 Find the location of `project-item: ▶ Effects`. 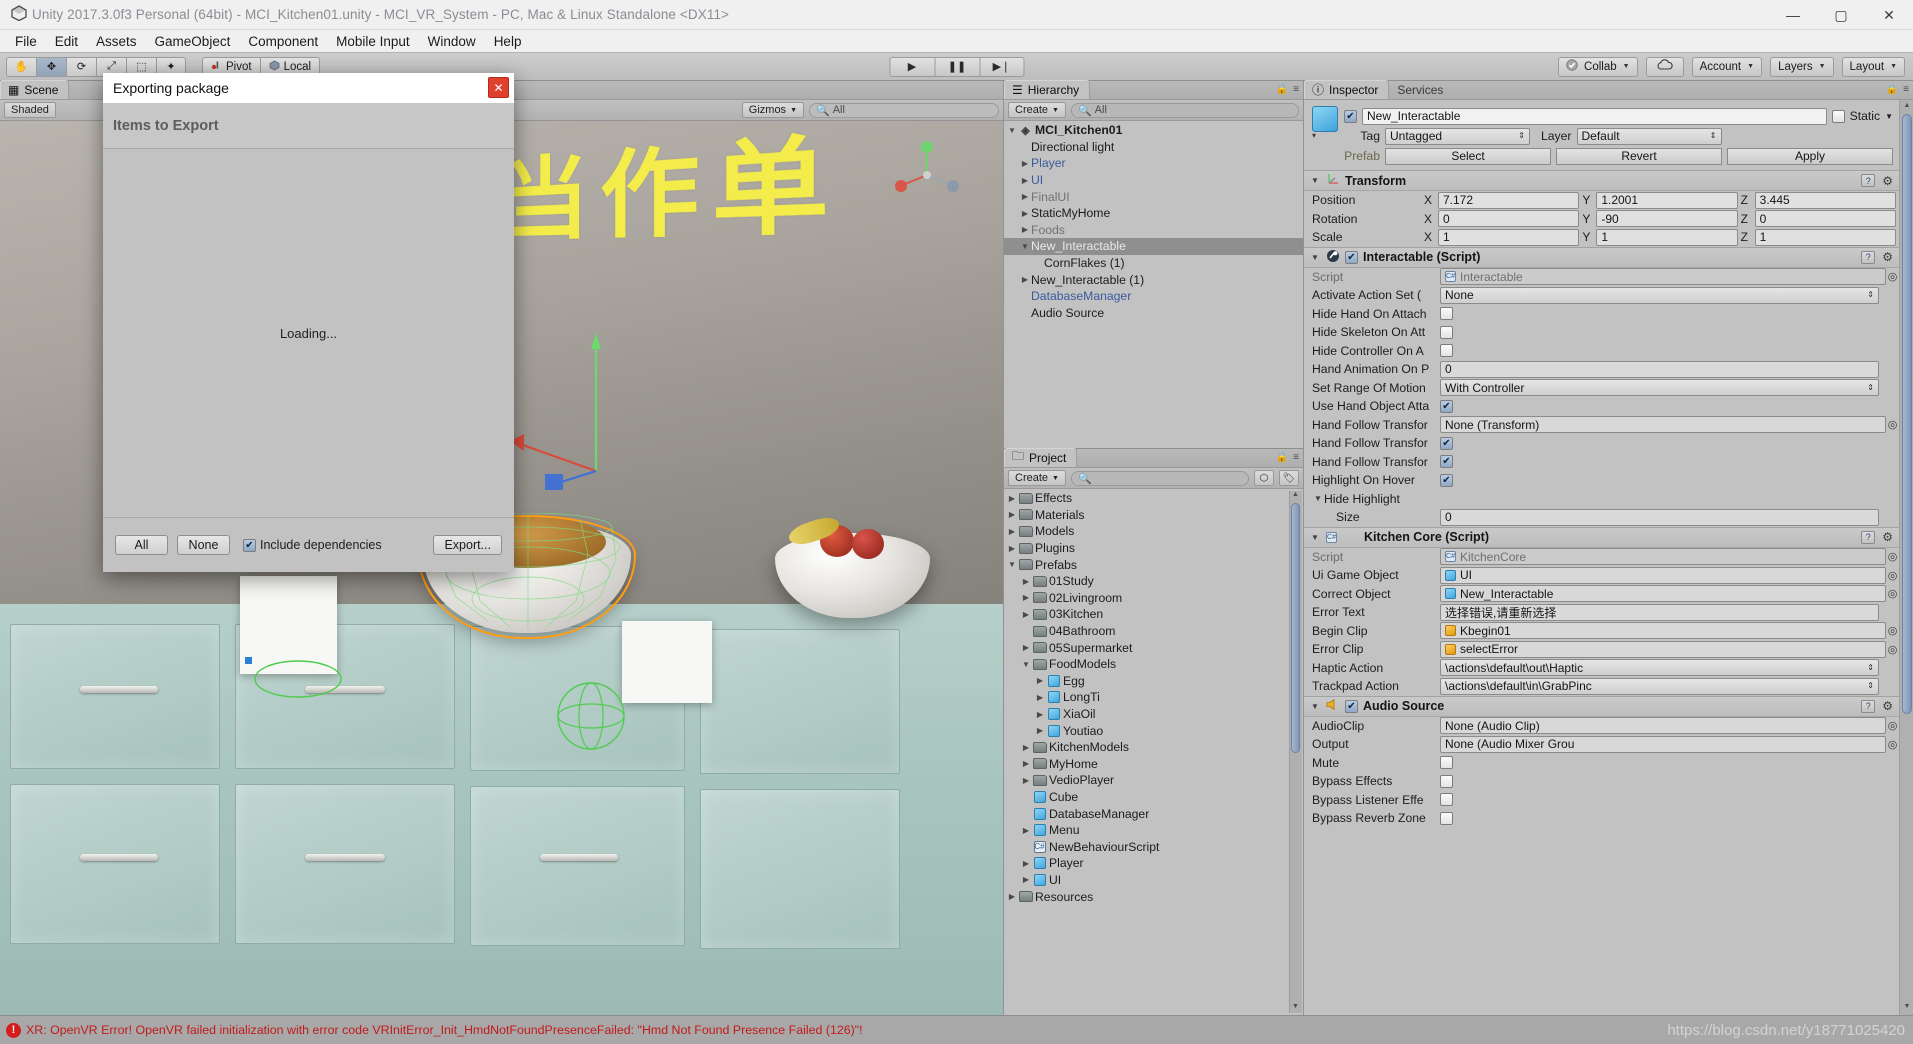

project-item: ▶ Effects is located at coordinates (1153, 498).